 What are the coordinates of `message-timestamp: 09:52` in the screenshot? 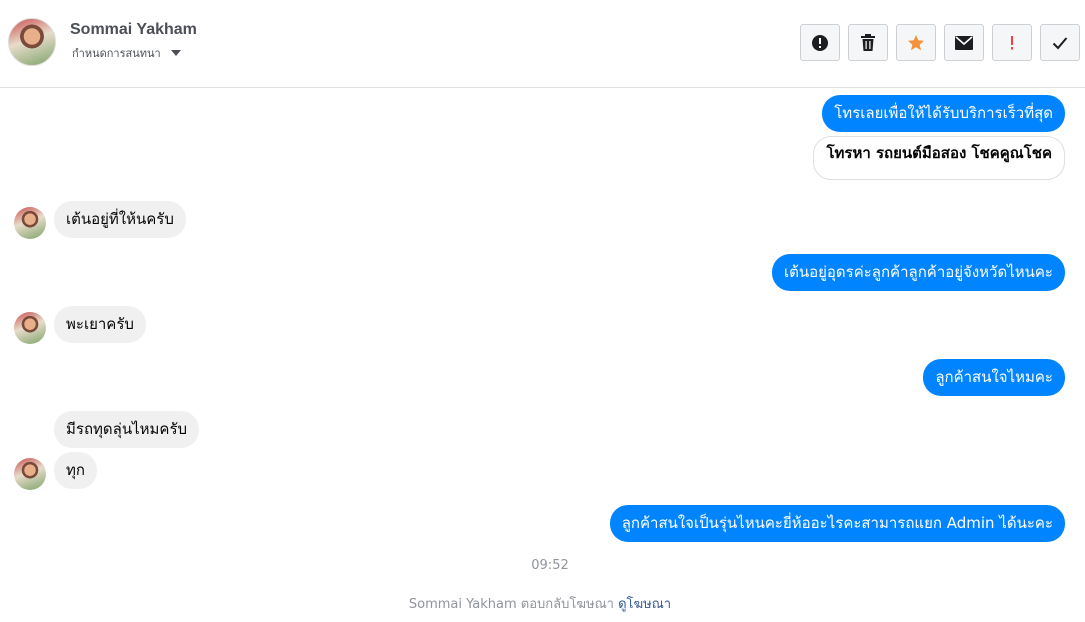 It's located at (550, 565).